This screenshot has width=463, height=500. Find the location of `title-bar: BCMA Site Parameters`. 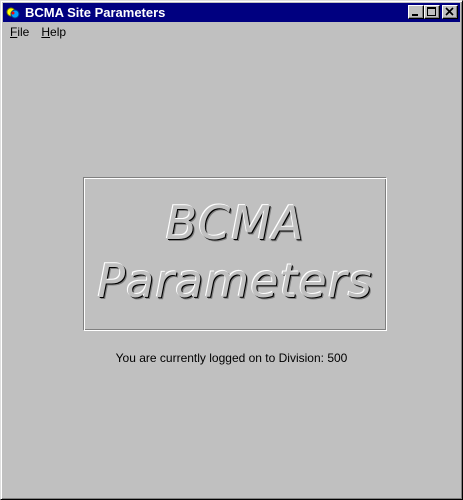

title-bar: BCMA Site Parameters is located at coordinates (231, 12).